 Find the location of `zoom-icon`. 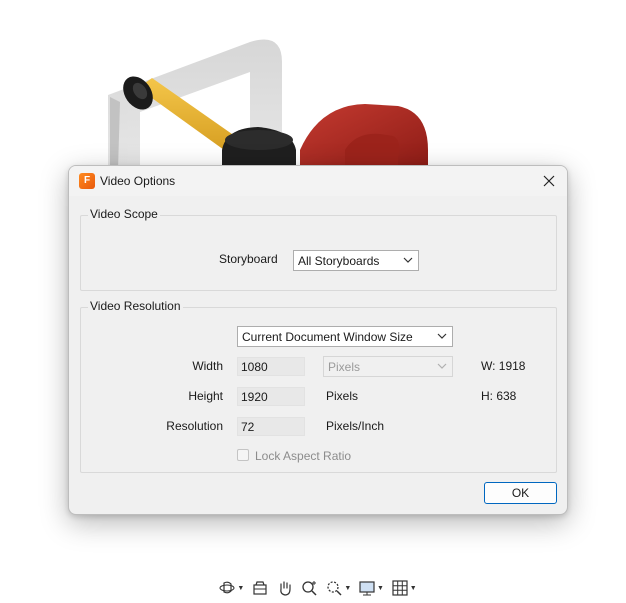

zoom-icon is located at coordinates (309, 588).